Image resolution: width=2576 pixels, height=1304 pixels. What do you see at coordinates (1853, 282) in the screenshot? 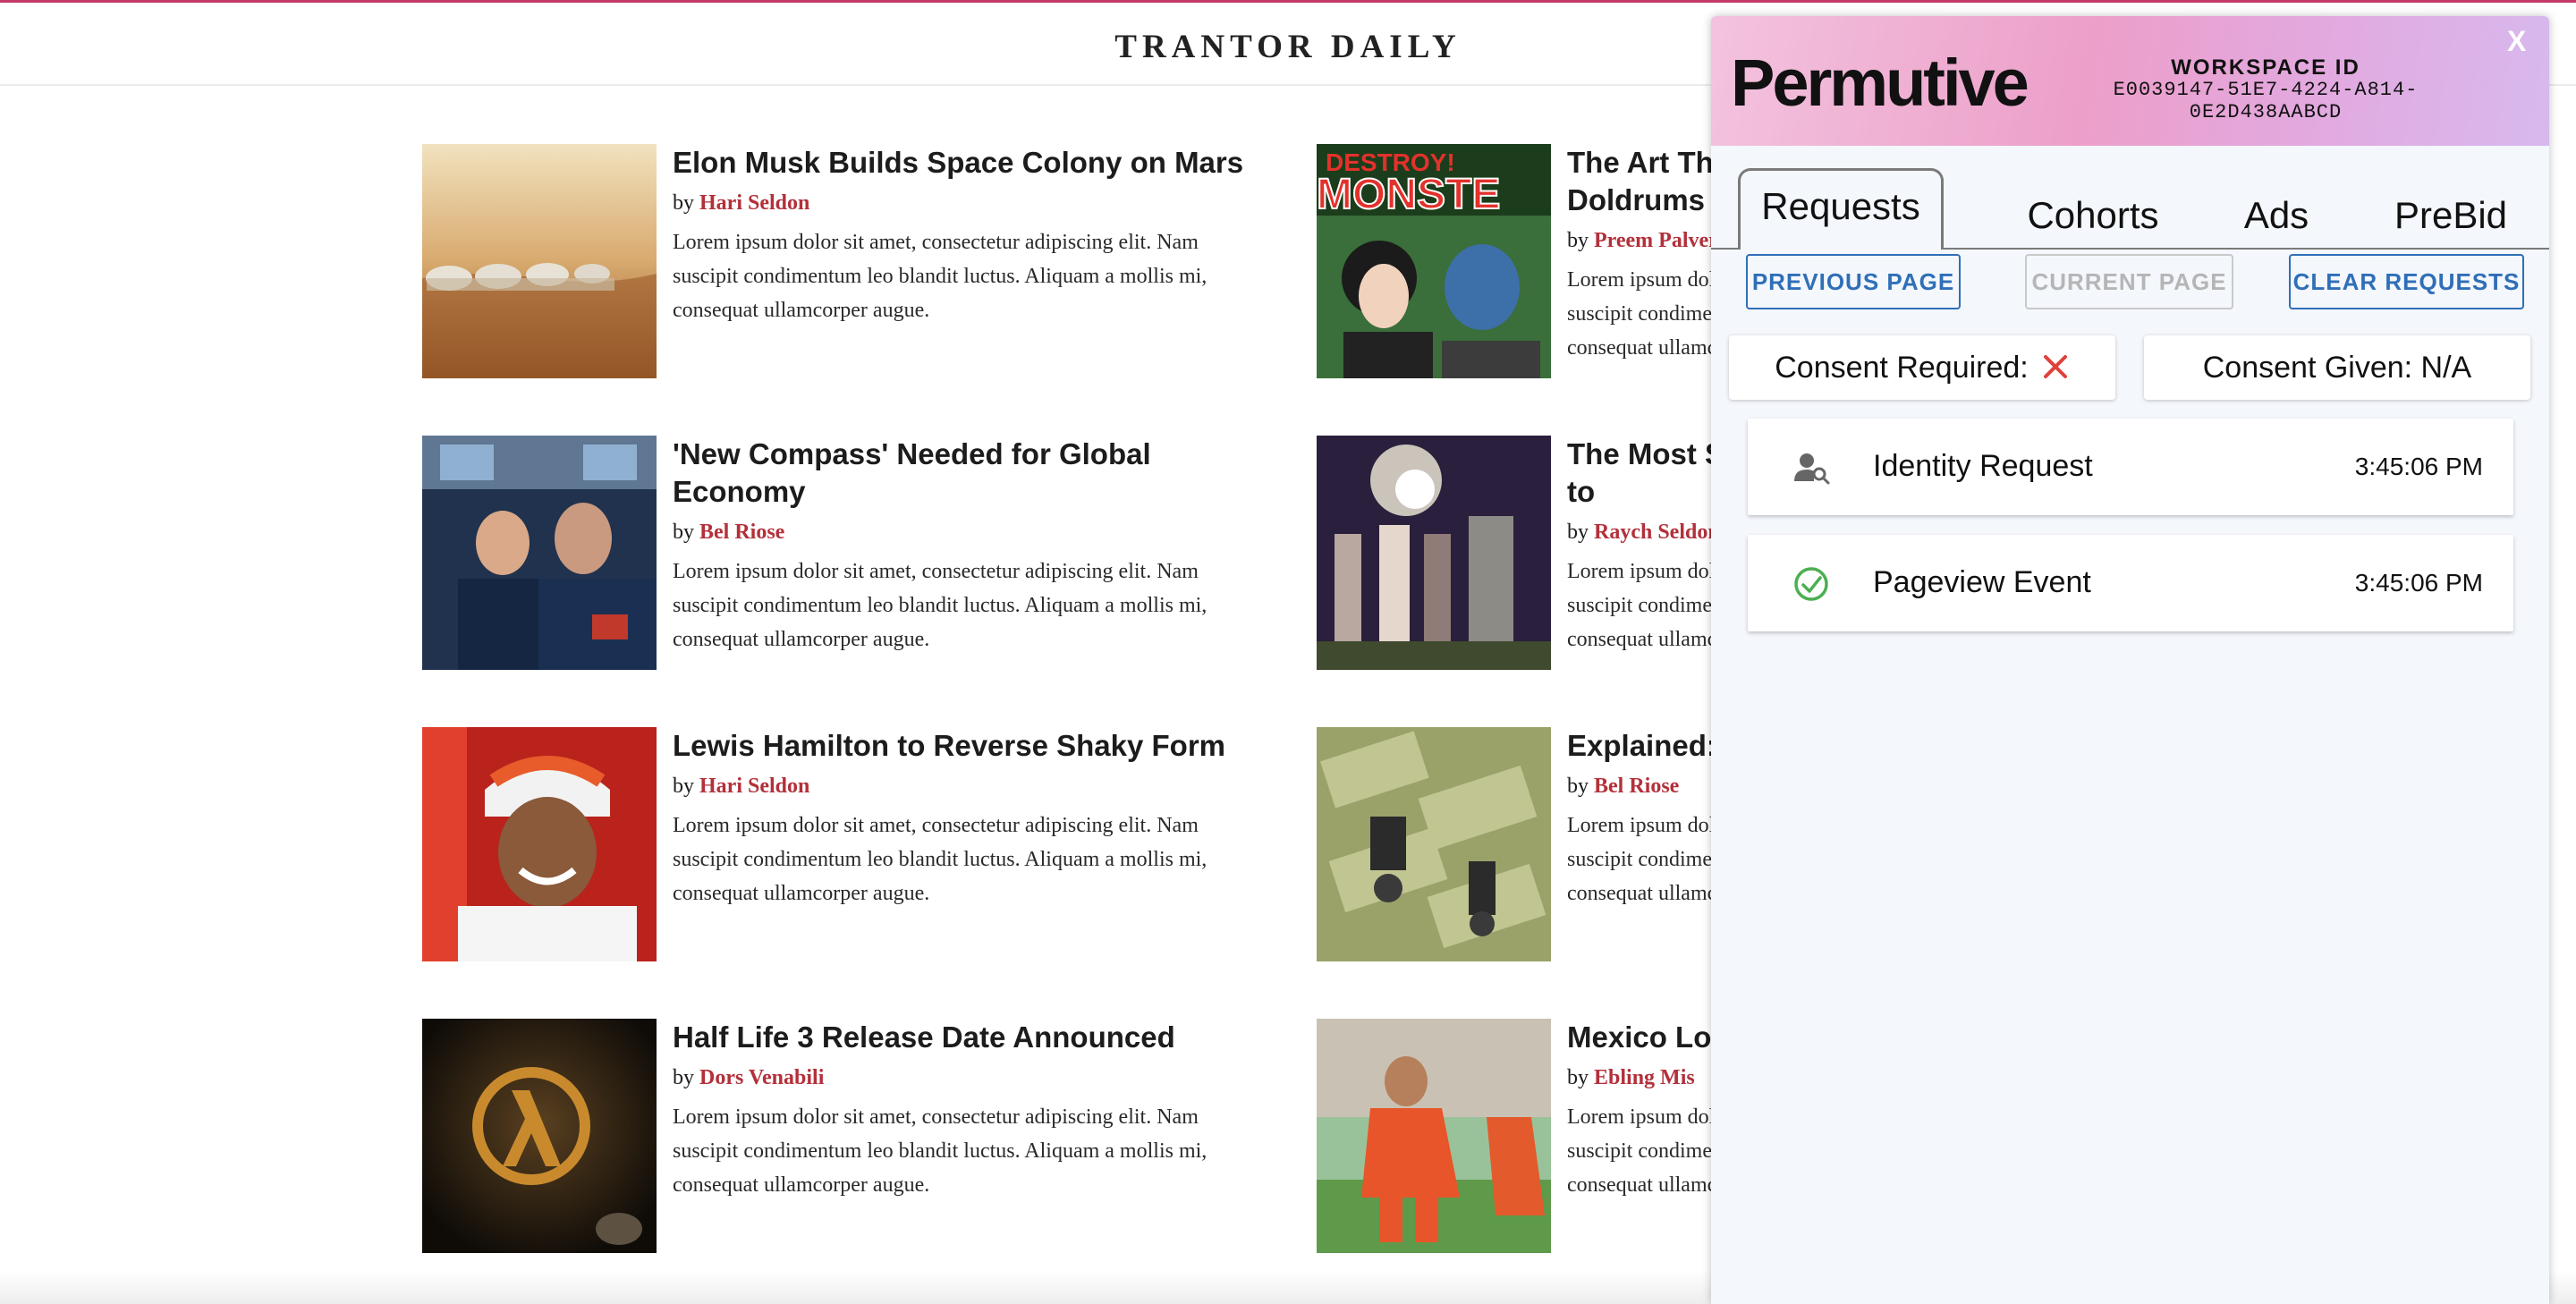
I see `previous-page-button: PREVIOUS PAGE` at bounding box center [1853, 282].